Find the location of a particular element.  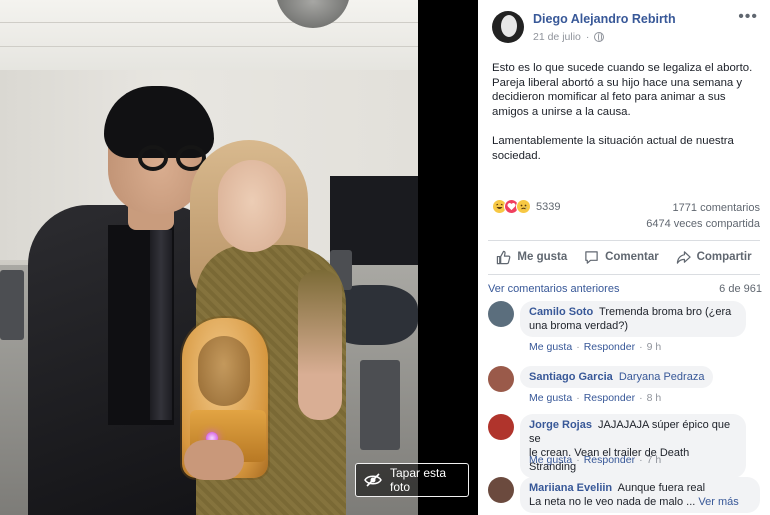

see-more-link: Ver más is located at coordinates (718, 502).